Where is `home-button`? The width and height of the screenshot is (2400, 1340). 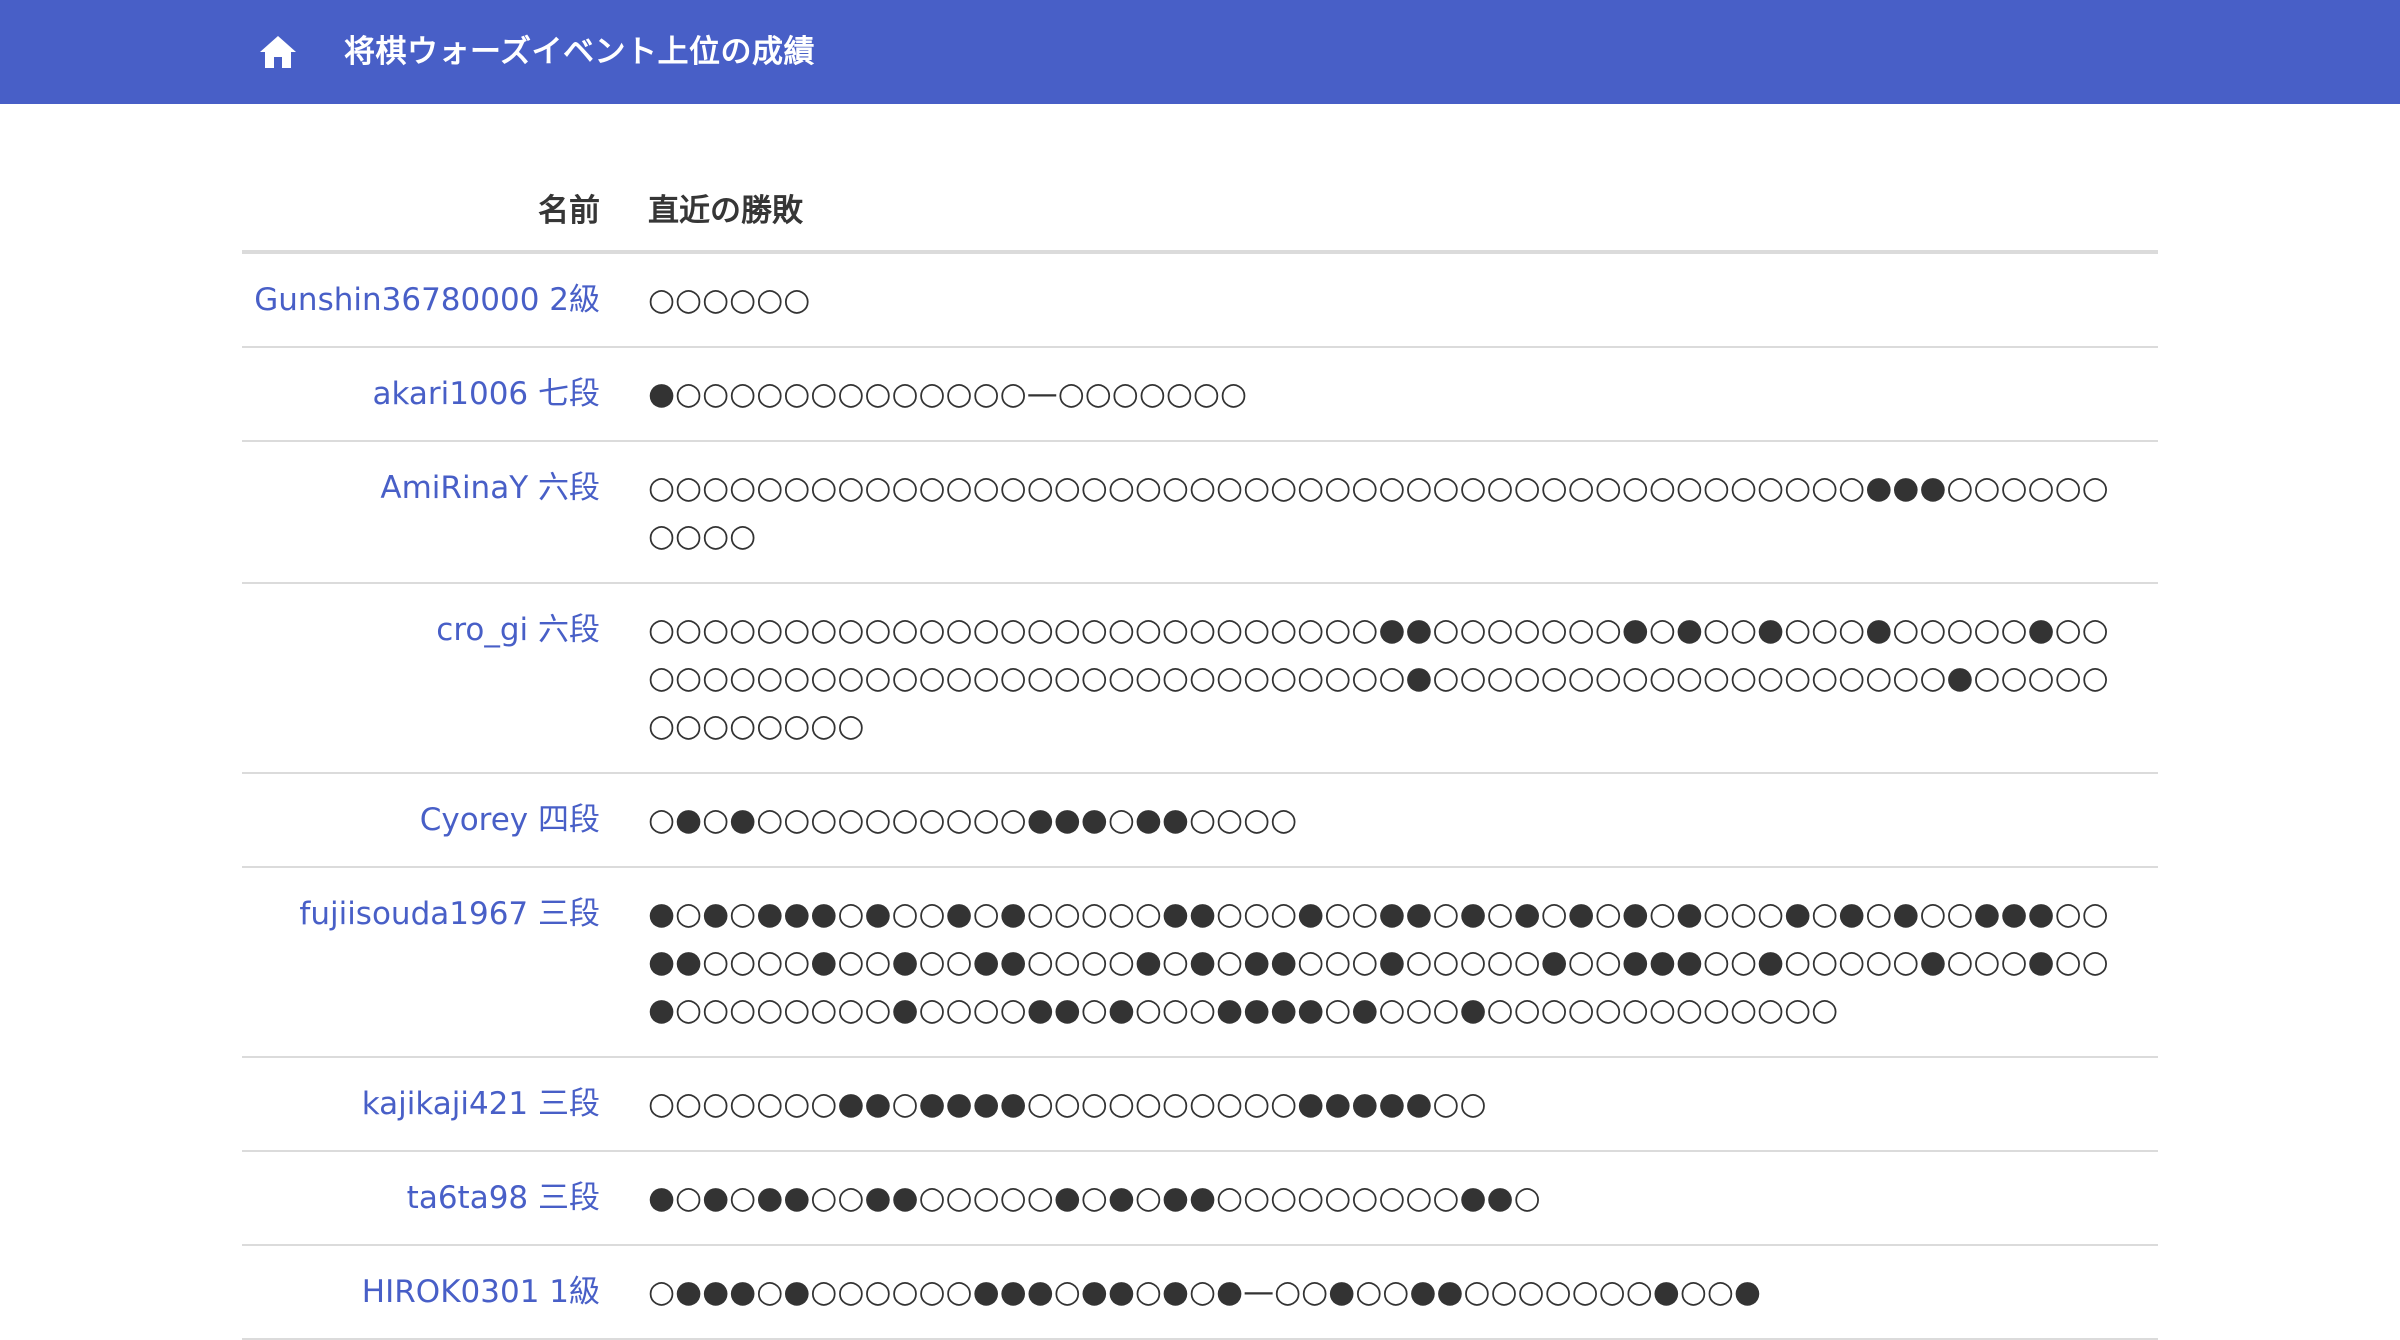 home-button is located at coordinates (278, 52).